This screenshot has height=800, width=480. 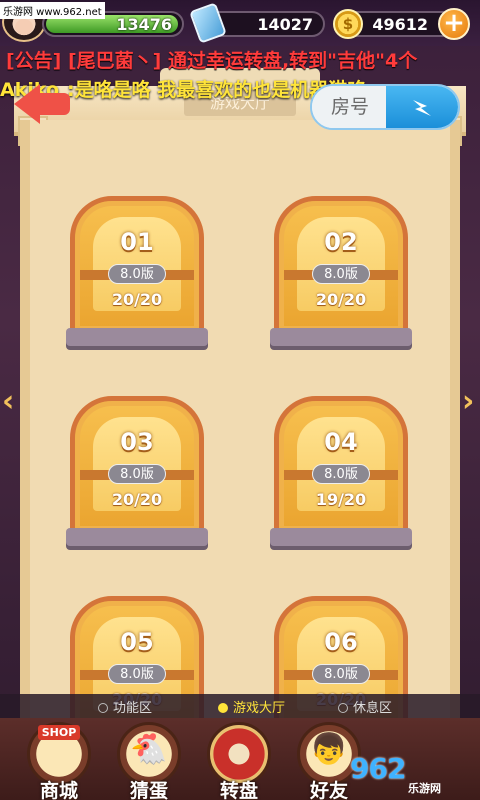 I want to click on area-switcher: 功能区 游戏大厅 休息区, so click(x=240, y=706).